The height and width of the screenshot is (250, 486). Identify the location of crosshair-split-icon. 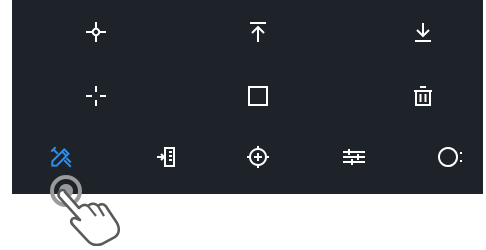
(96, 96).